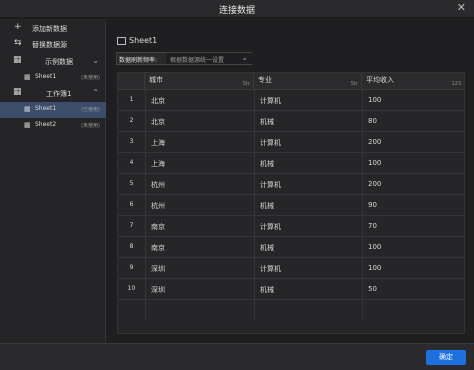  What do you see at coordinates (138, 60) in the screenshot?
I see `refresh-frequency-label: 数据刷新频率:` at bounding box center [138, 60].